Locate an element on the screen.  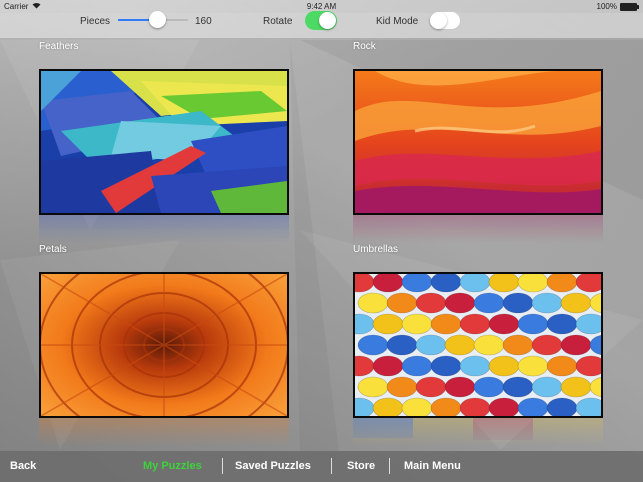
reflection-petals is located at coordinates (164, 432).